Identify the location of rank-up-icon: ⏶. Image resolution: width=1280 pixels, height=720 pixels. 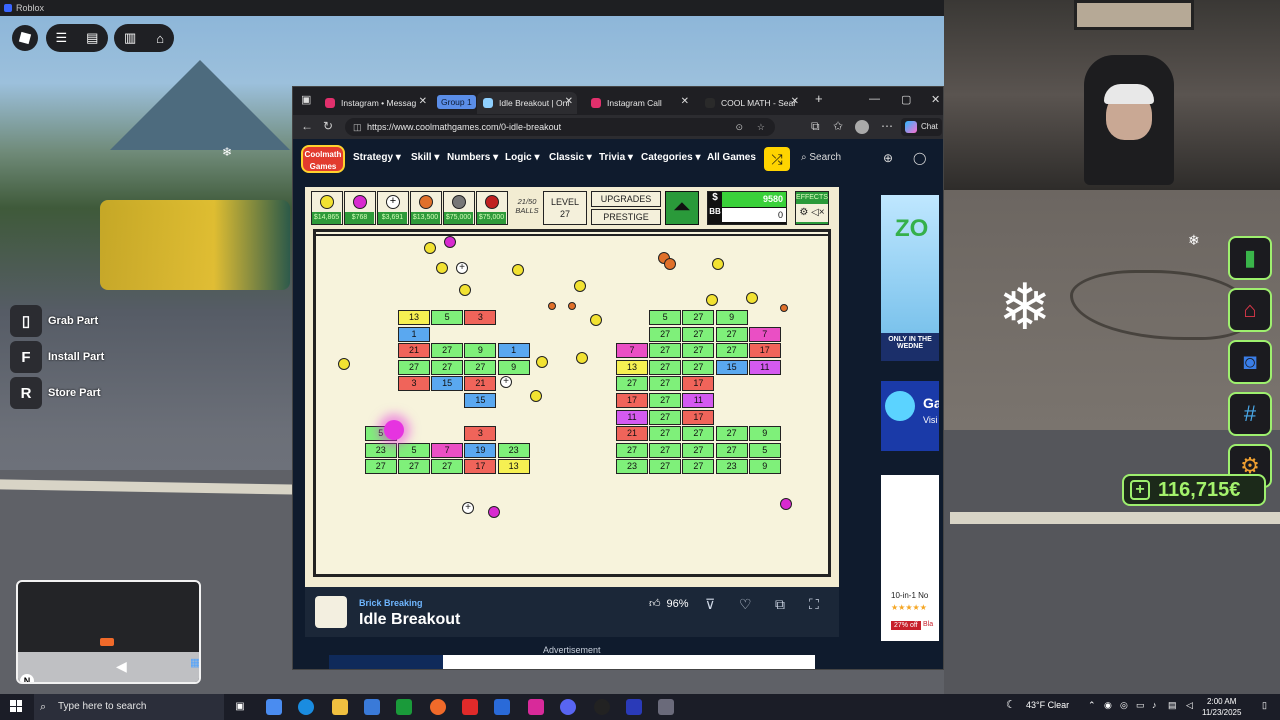
(682, 208).